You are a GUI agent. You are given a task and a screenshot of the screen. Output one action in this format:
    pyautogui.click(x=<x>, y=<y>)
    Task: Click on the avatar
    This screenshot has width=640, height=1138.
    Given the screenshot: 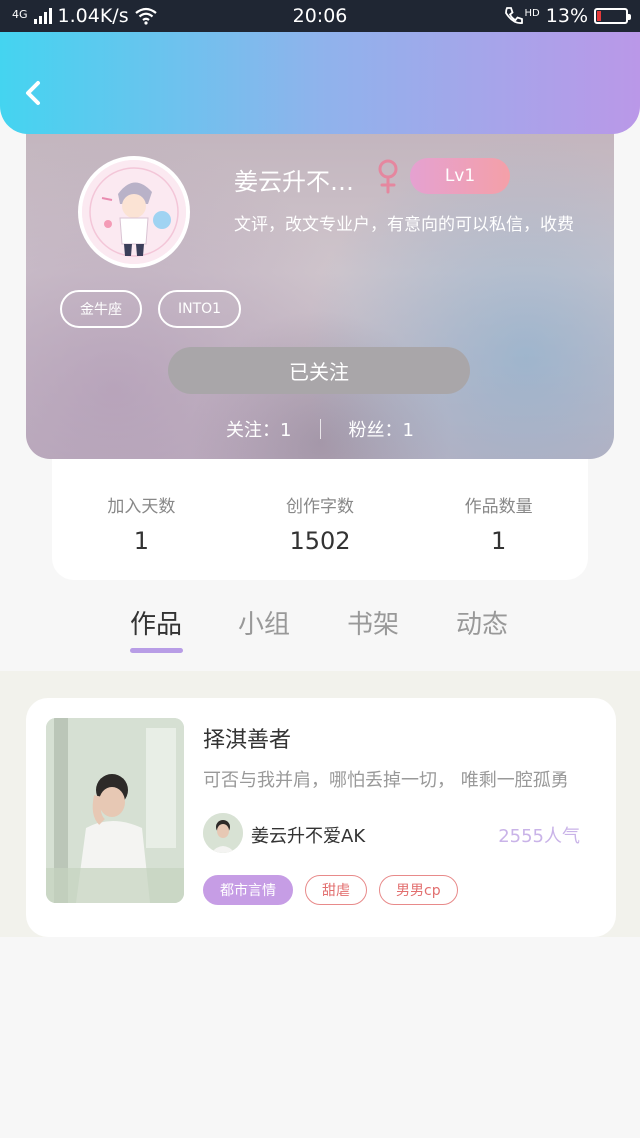 What is the action you would take?
    pyautogui.click(x=134, y=212)
    